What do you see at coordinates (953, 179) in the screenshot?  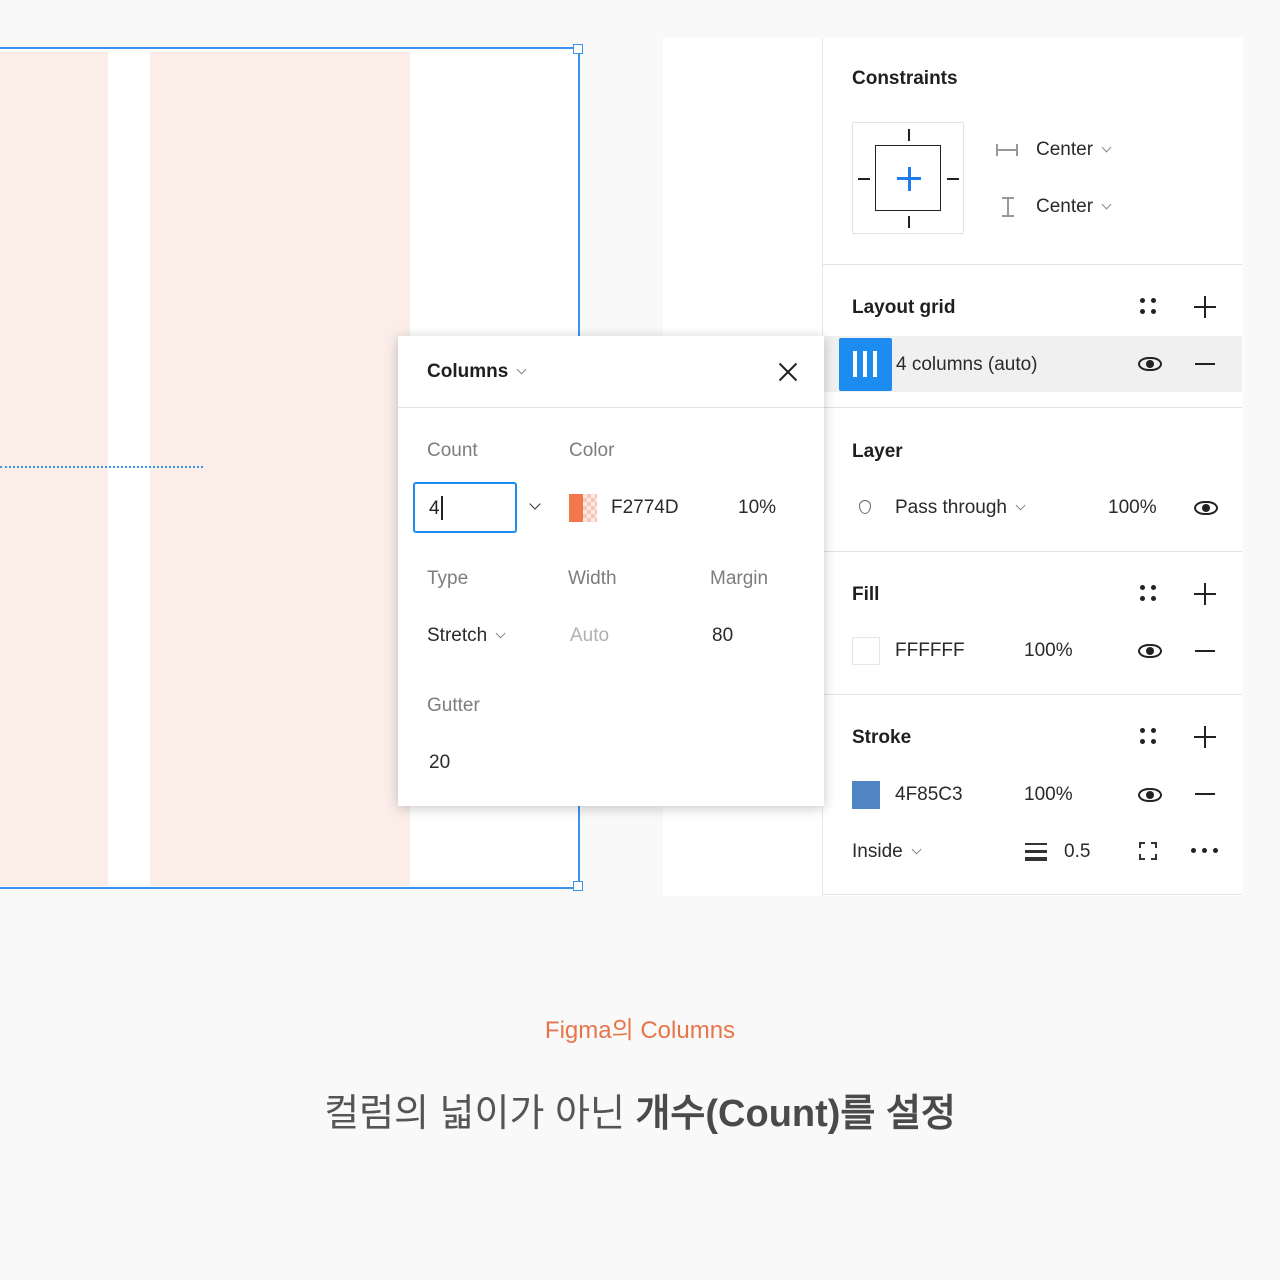 I see `constraint-right-line` at bounding box center [953, 179].